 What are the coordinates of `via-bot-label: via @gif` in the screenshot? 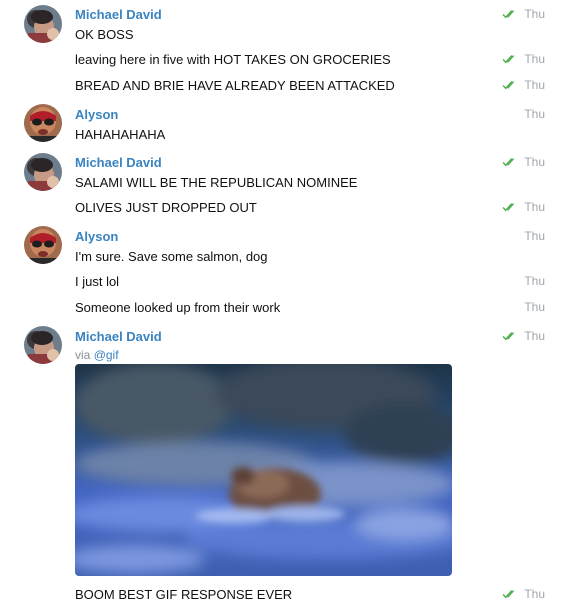 It's located at (97, 355).